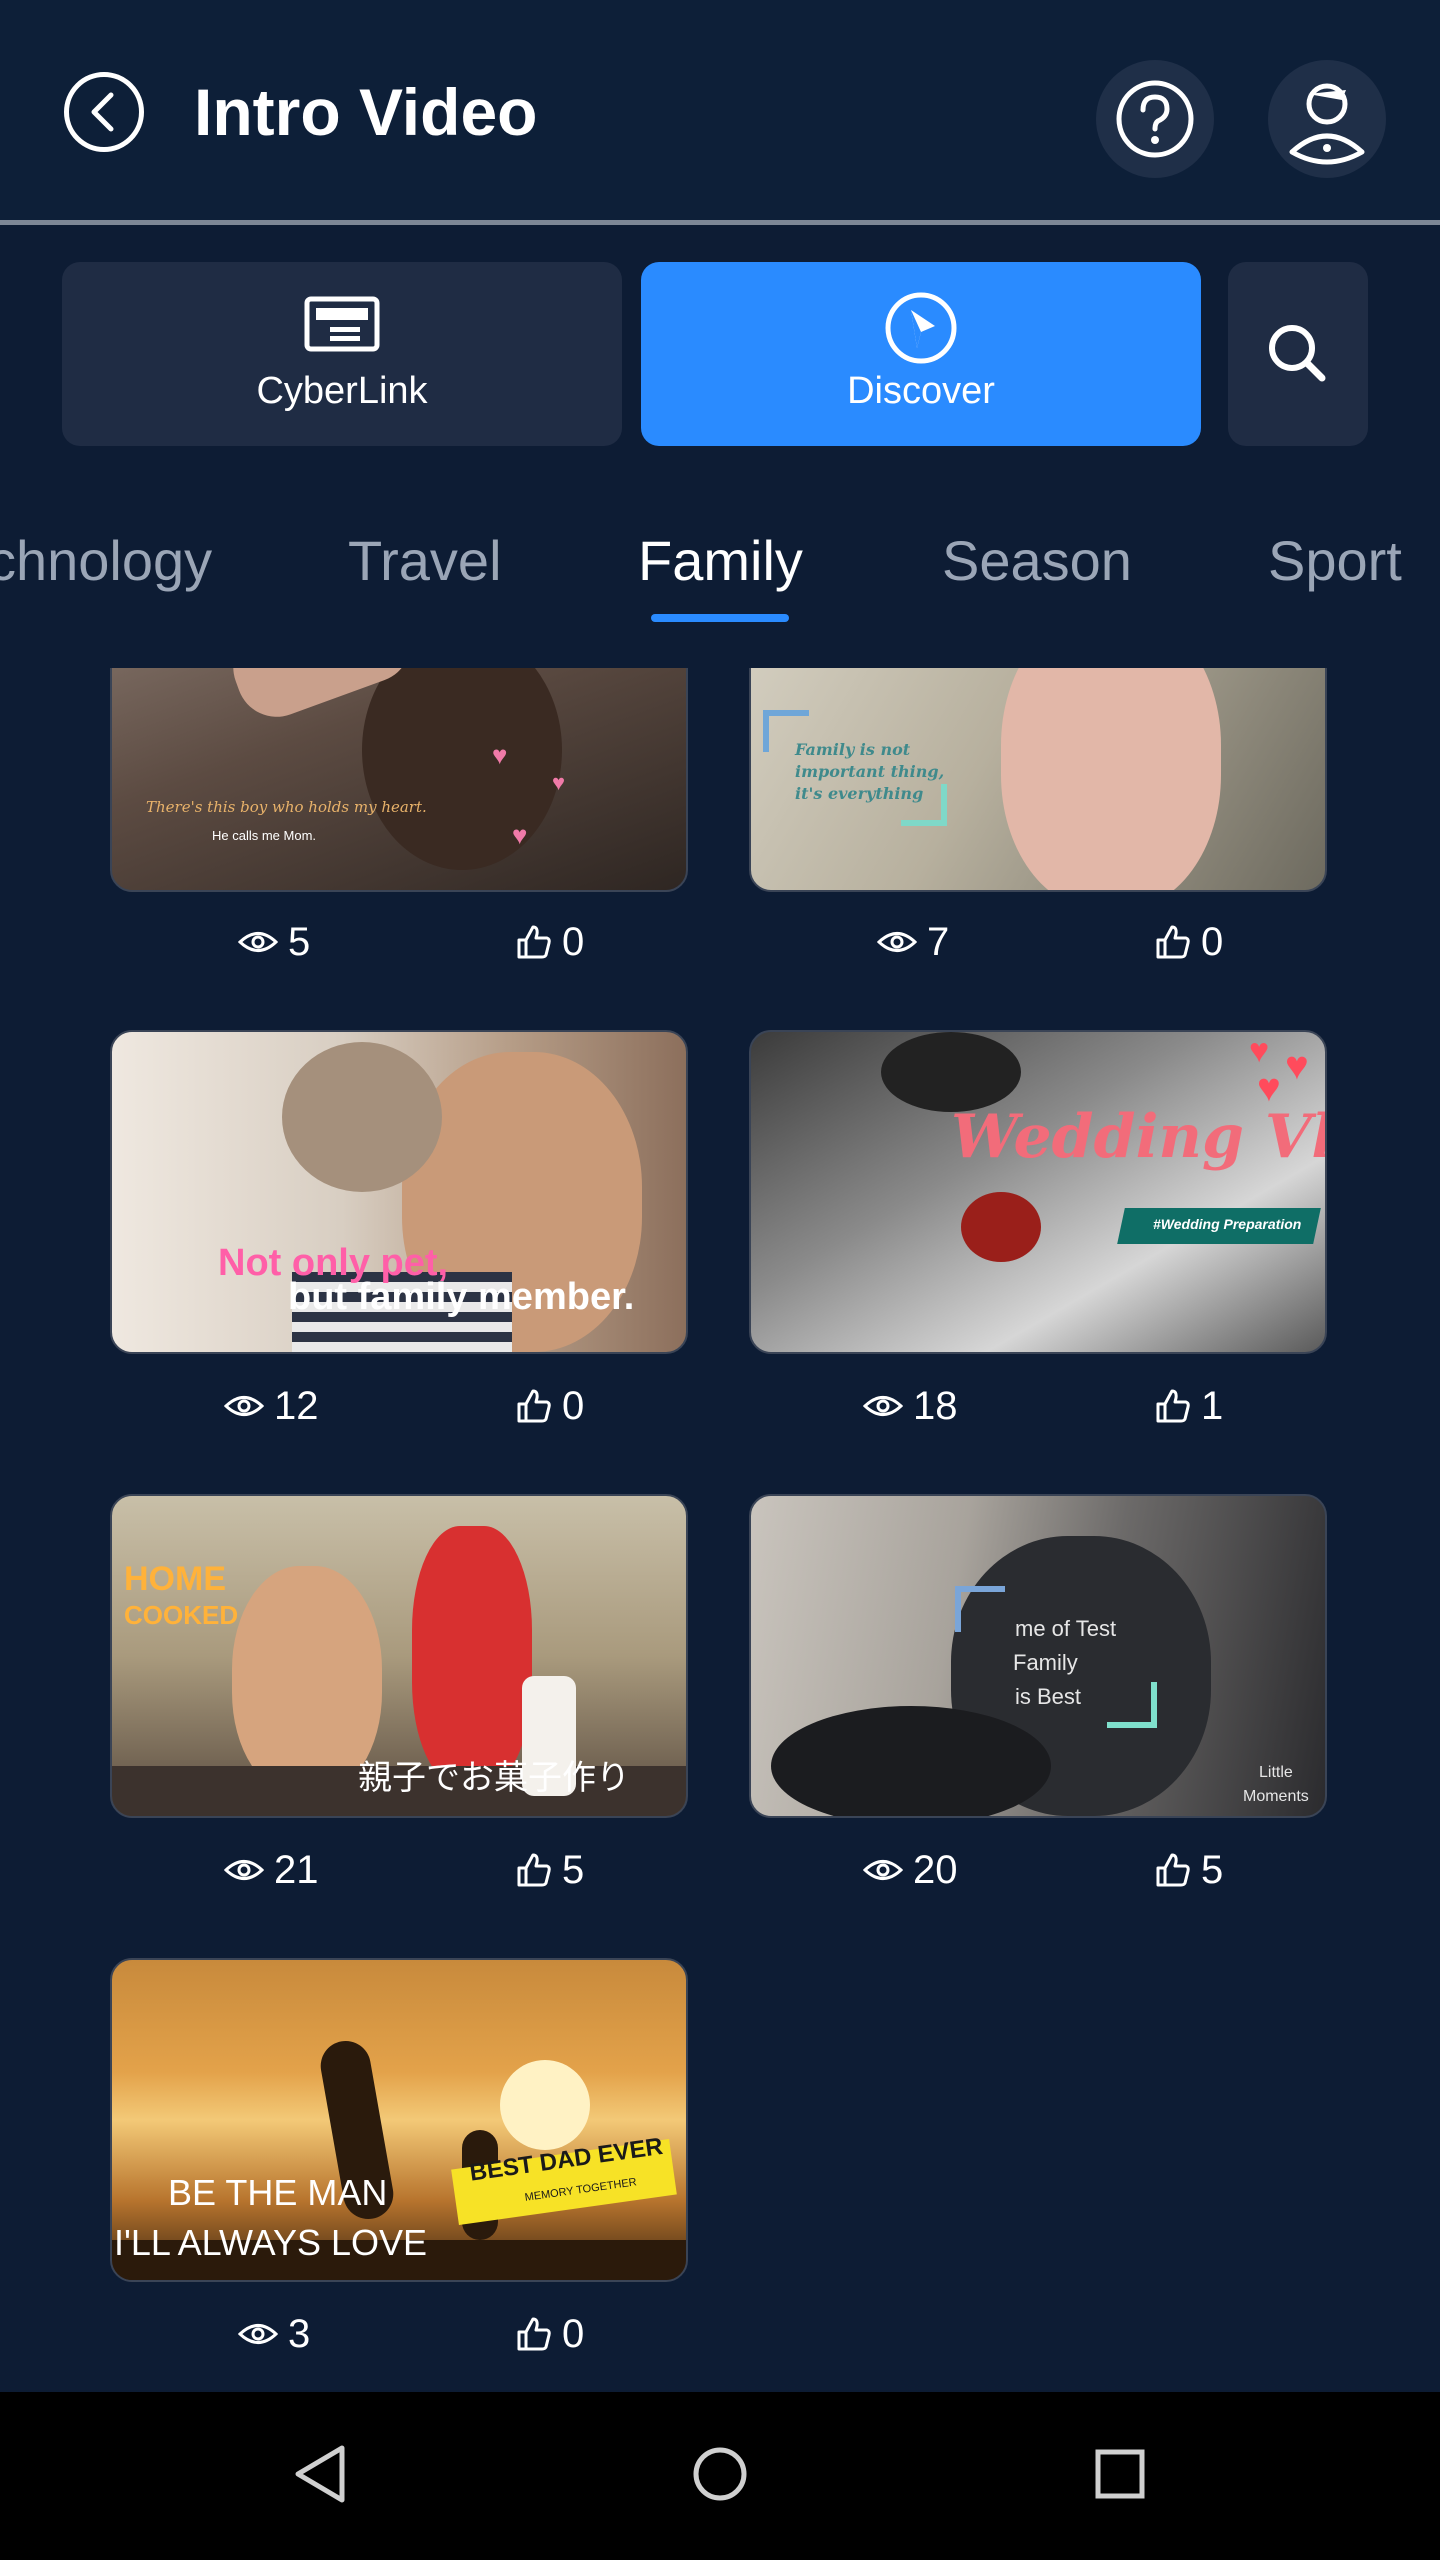 The width and height of the screenshot is (1440, 2560). Describe the element at coordinates (910, 1870) in the screenshot. I see `view-count: 20` at that location.